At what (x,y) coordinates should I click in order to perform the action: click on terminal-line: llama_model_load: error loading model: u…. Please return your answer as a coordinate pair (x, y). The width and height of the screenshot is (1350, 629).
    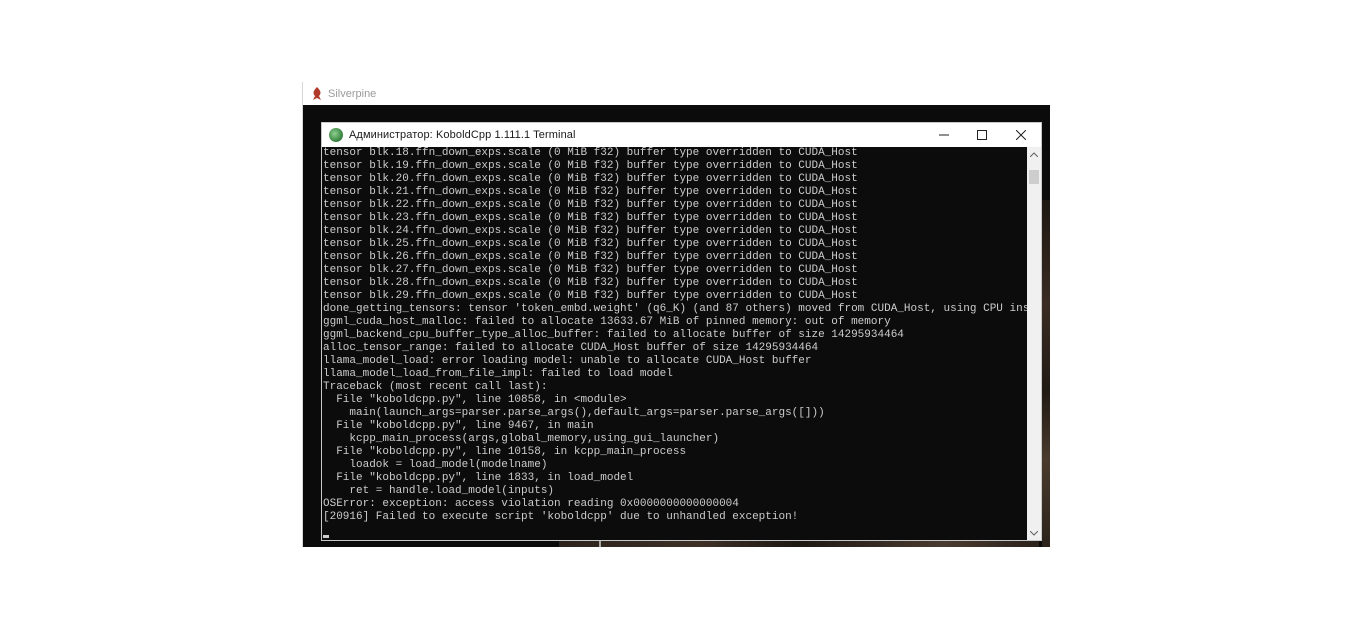
    Looking at the image, I should click on (567, 361).